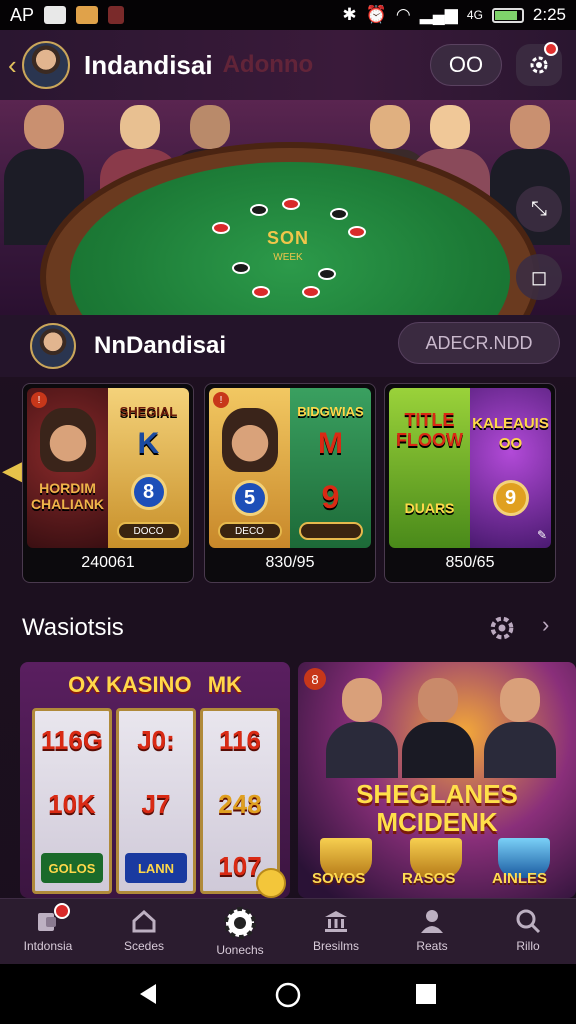  I want to click on wifi-icon: ◠, so click(403, 14).